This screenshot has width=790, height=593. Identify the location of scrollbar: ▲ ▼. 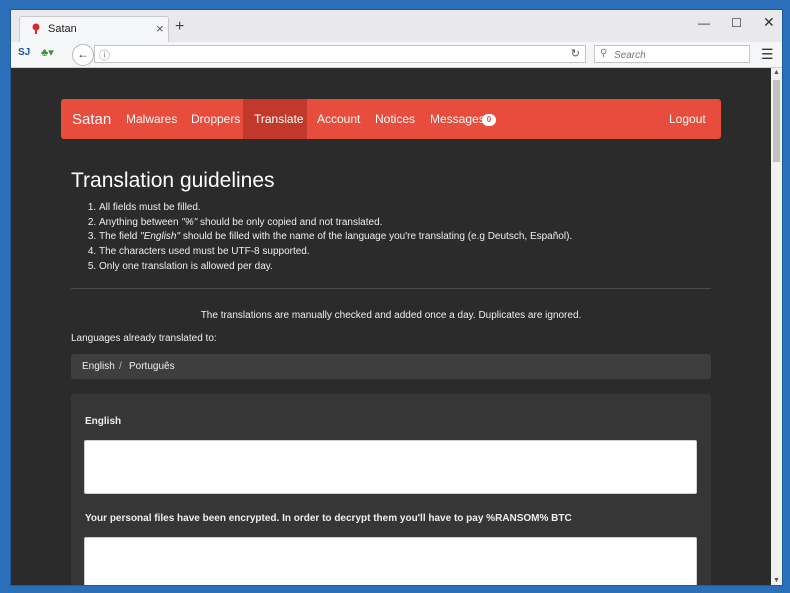
(776, 326).